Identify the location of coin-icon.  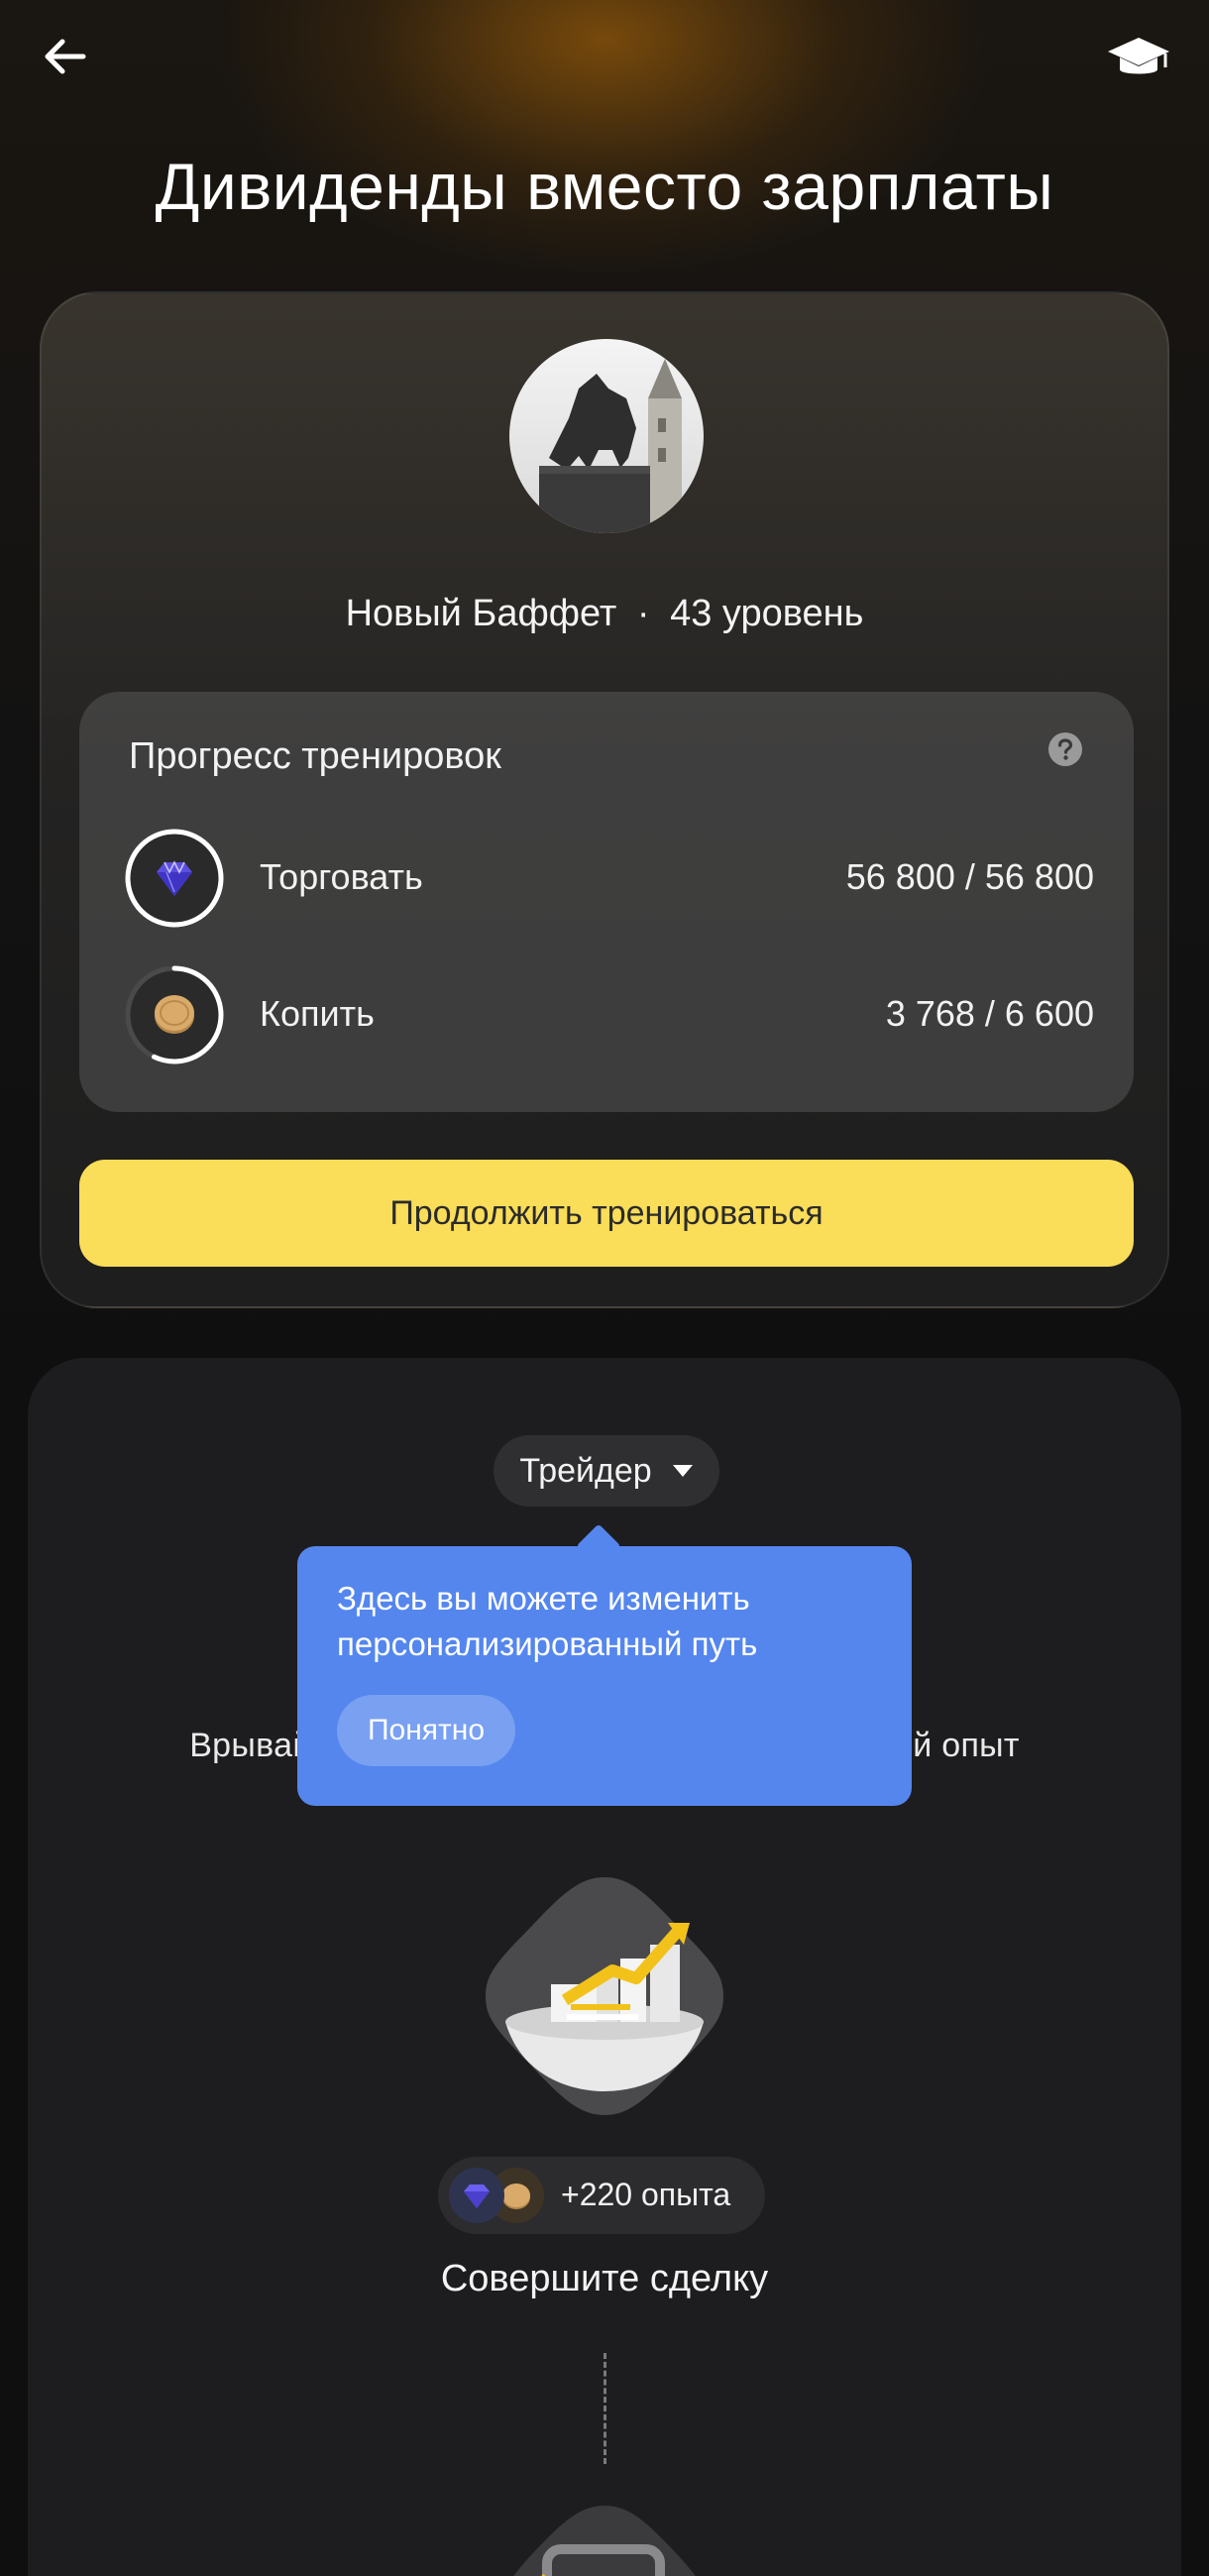
(174, 1014).